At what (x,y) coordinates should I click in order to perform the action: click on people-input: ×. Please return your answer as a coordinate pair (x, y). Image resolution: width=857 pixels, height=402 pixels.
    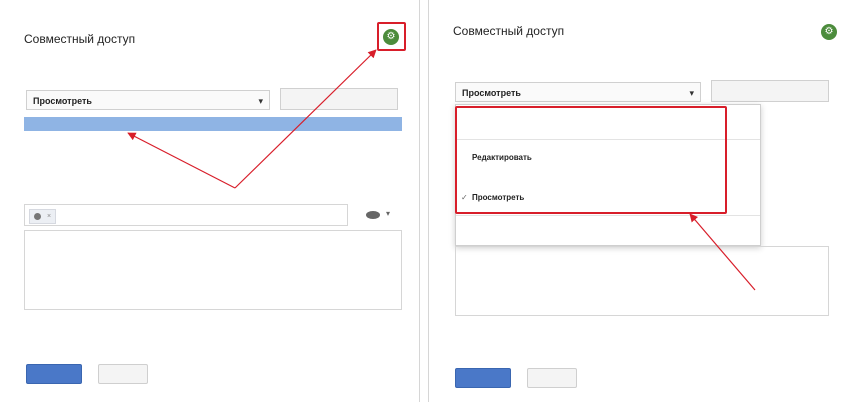
    Looking at the image, I should click on (186, 215).